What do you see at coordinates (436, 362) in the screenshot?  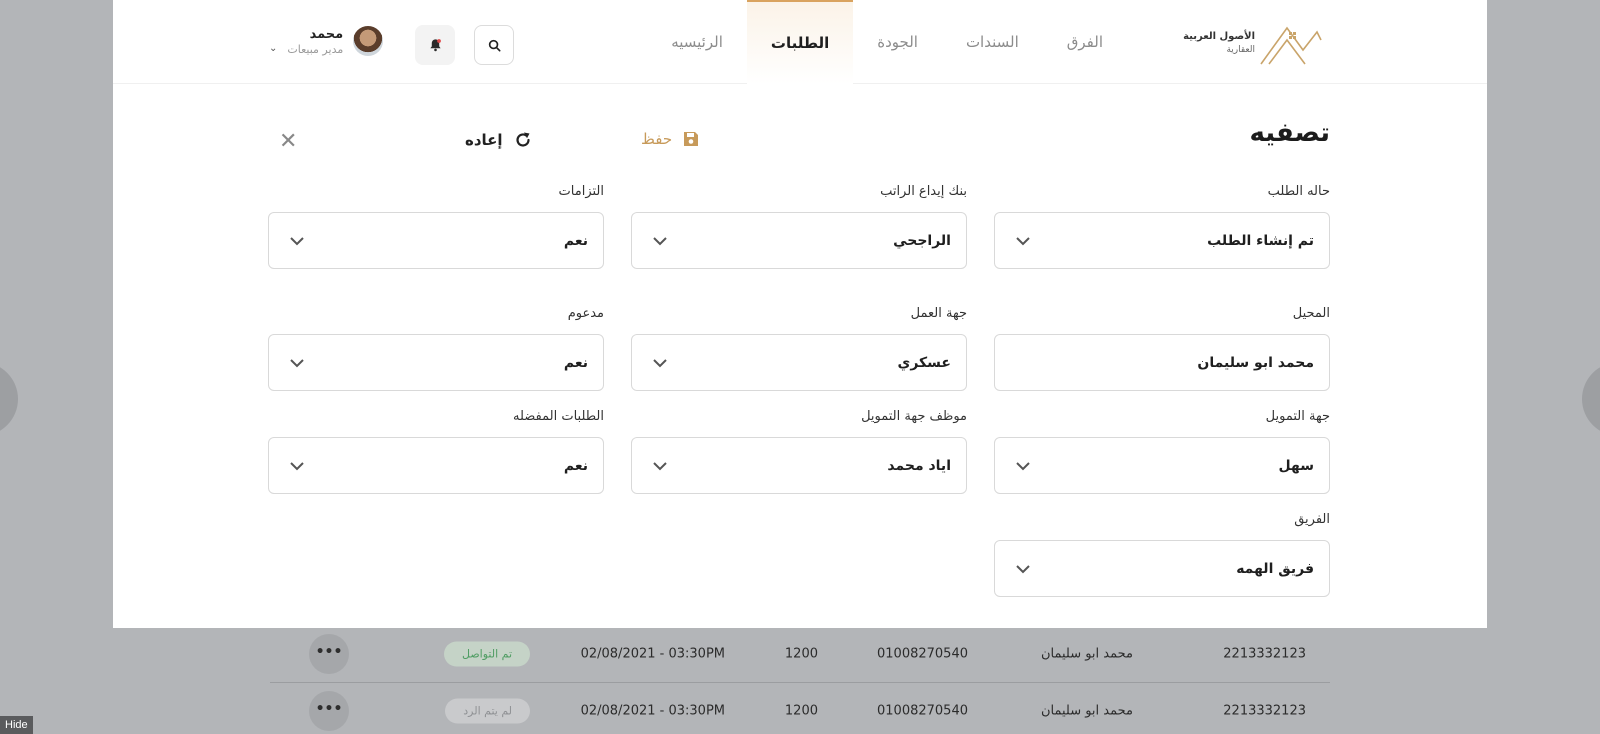 I see `supported-select: نعم` at bounding box center [436, 362].